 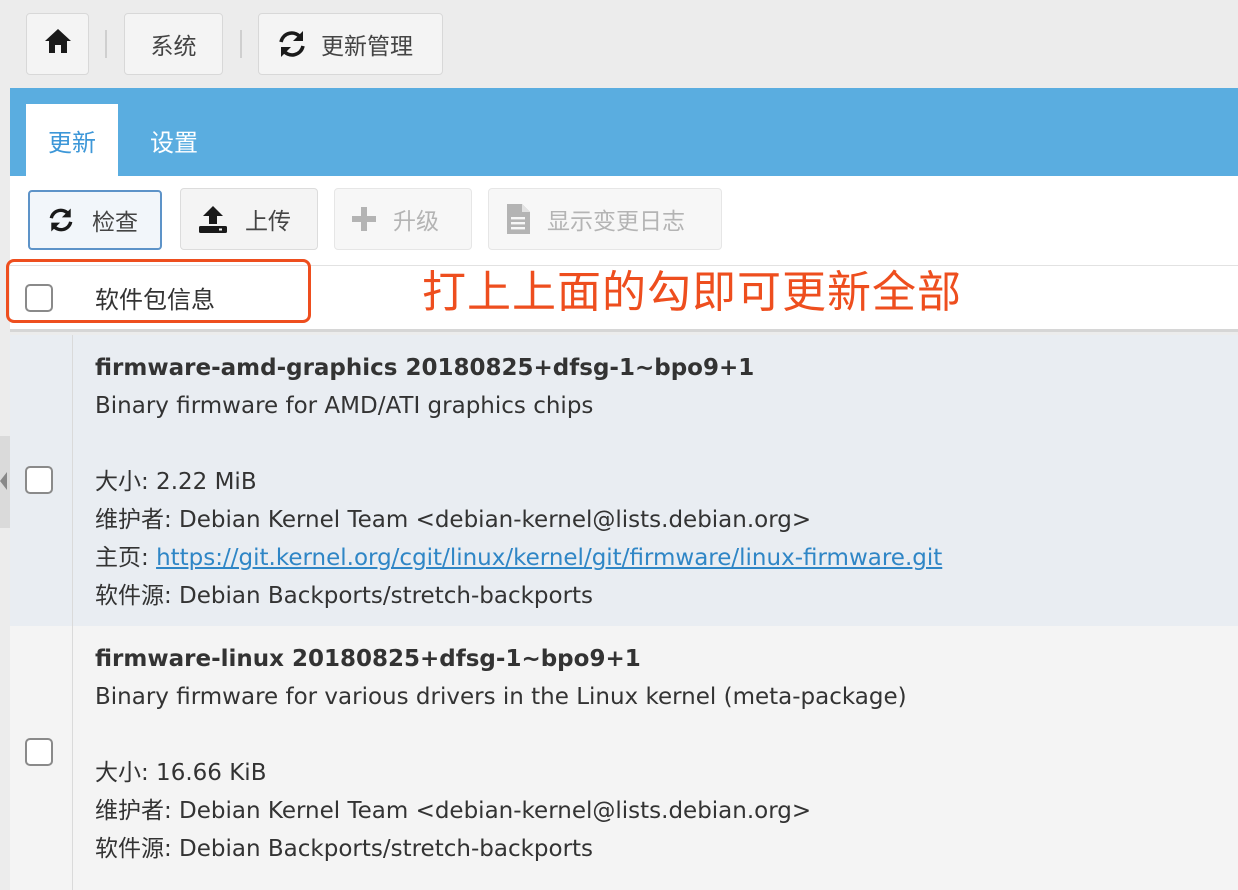 I want to click on package-homepage-label: 主页:, so click(x=126, y=558).